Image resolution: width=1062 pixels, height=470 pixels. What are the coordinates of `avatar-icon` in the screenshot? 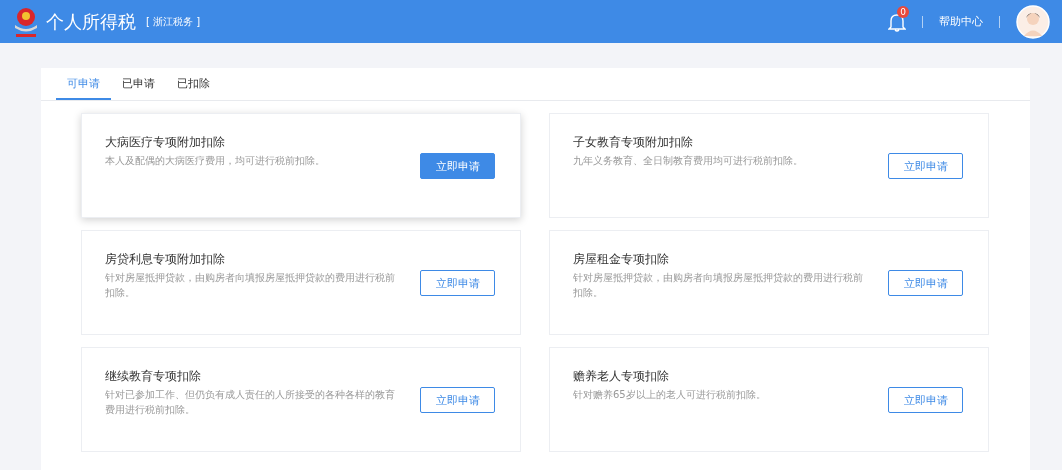 It's located at (1033, 21).